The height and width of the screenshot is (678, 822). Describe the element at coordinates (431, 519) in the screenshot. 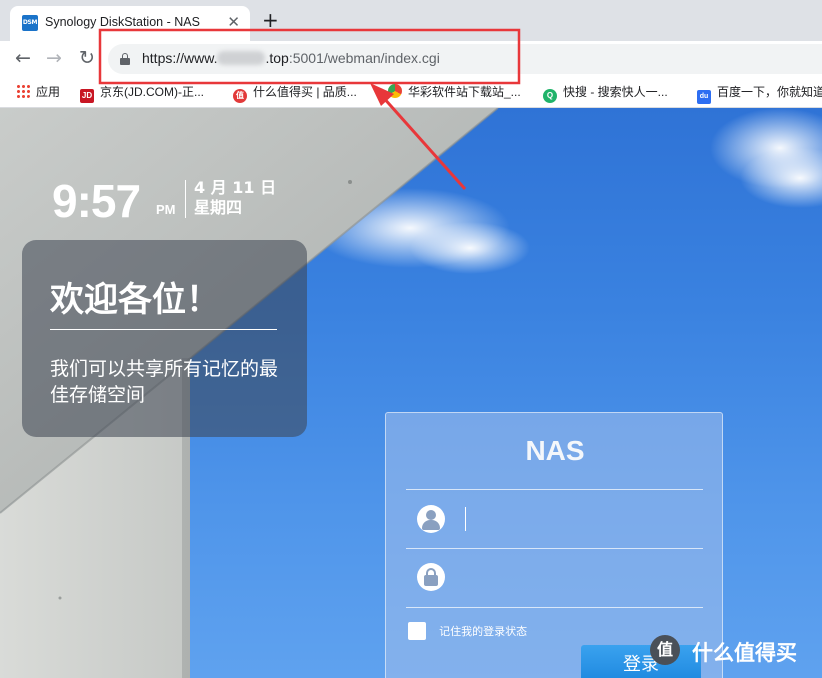

I see `user-icon` at that location.